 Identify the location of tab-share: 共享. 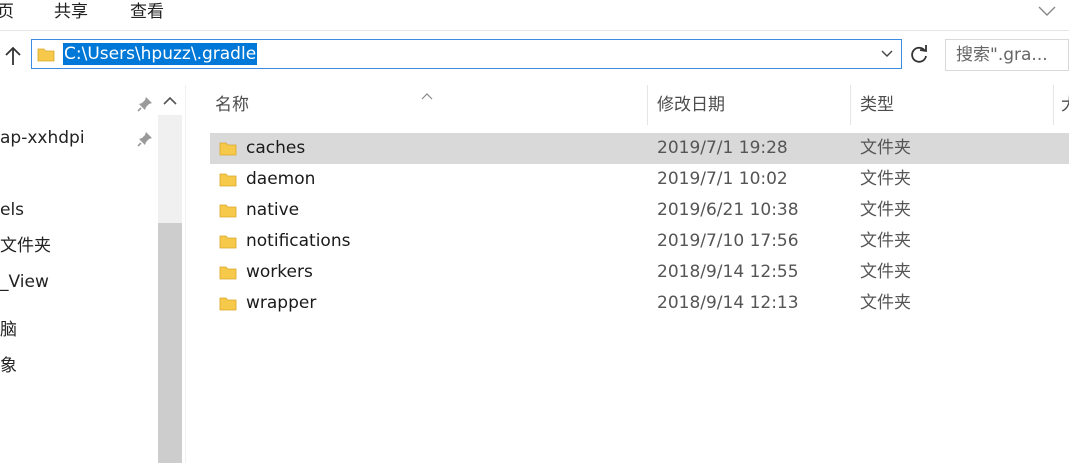
(71, 12).